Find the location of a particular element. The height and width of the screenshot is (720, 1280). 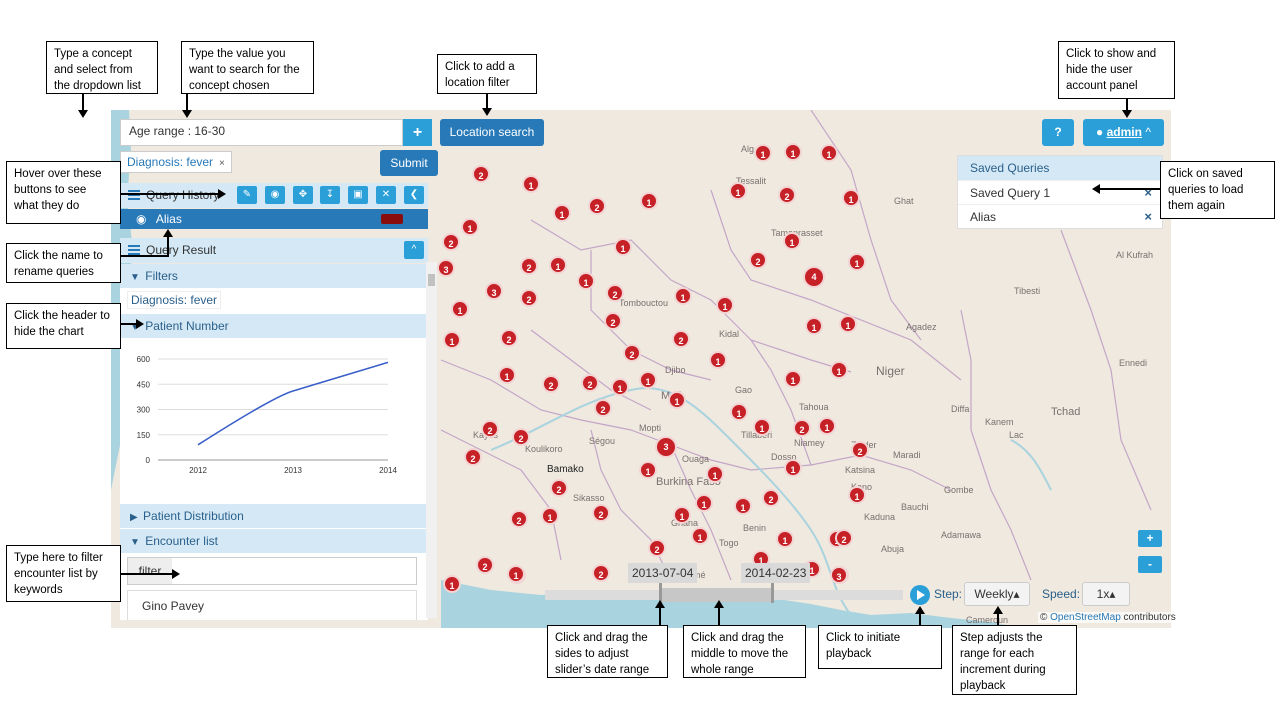

query-history-item-alias: ◉ Alias is located at coordinates (274, 219).